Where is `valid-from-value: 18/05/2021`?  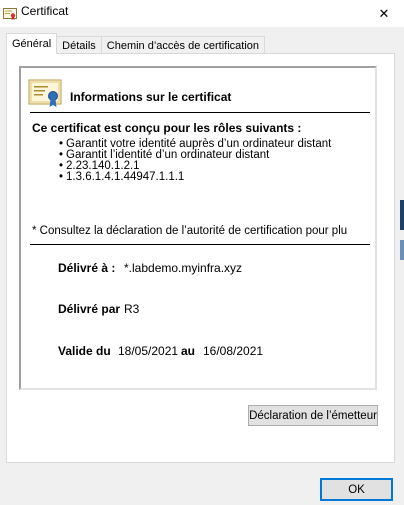
valid-from-value: 18/05/2021 is located at coordinates (148, 351).